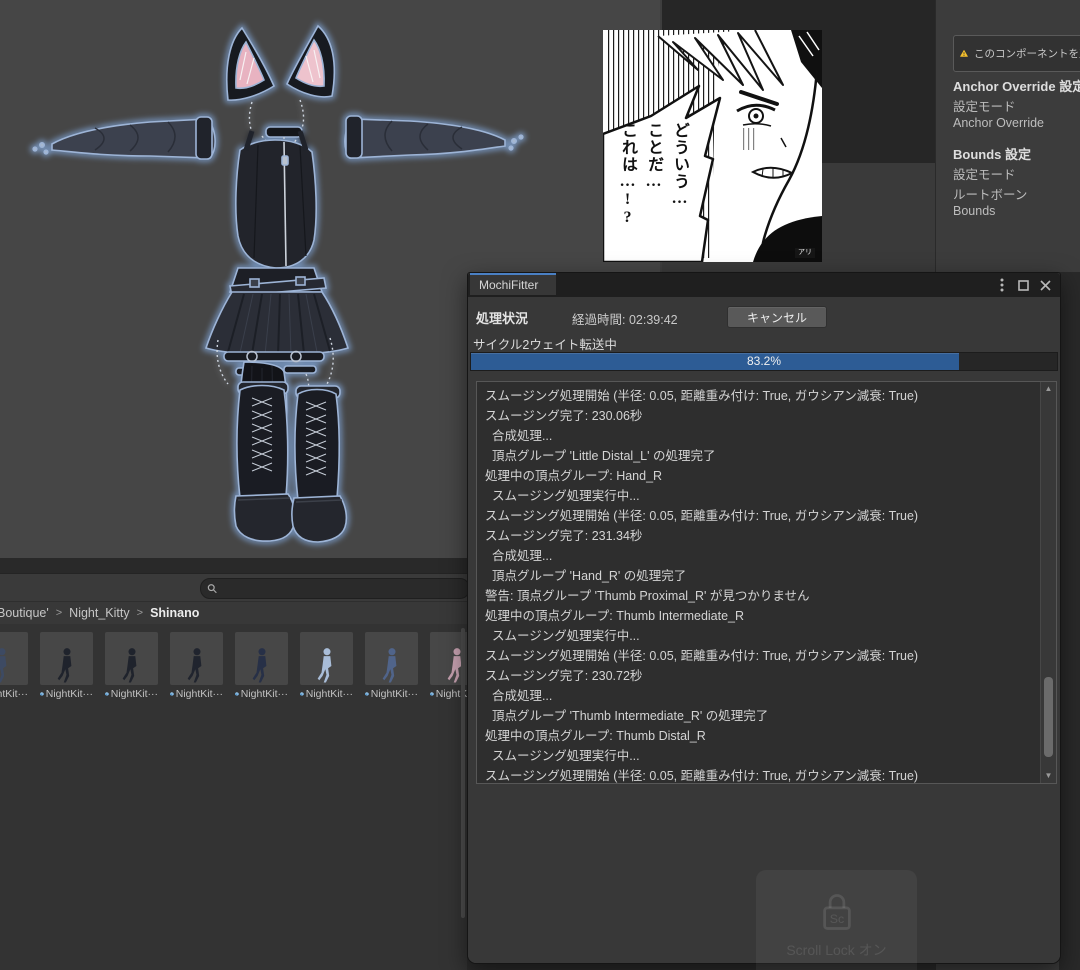 This screenshot has height=970, width=1080. Describe the element at coordinates (1048, 582) in the screenshot. I see `log-scrollbar: ▲ ▼` at that location.